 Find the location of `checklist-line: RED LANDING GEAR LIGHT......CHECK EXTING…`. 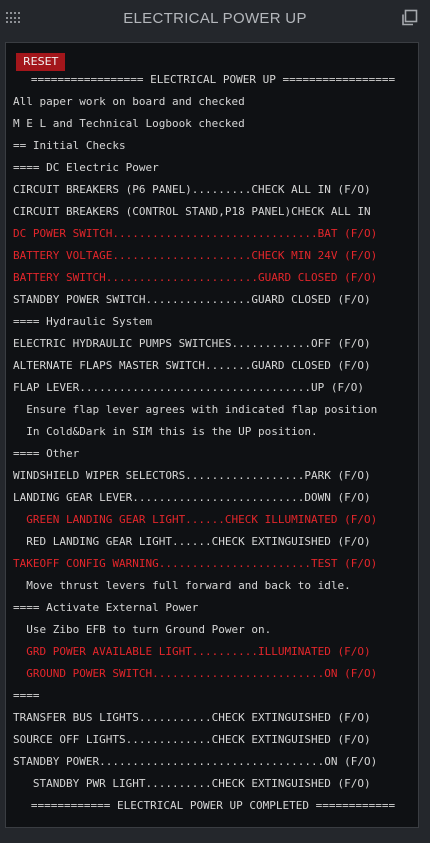

checklist-line: RED LANDING GEAR LIGHT......CHECK EXTING… is located at coordinates (192, 541).